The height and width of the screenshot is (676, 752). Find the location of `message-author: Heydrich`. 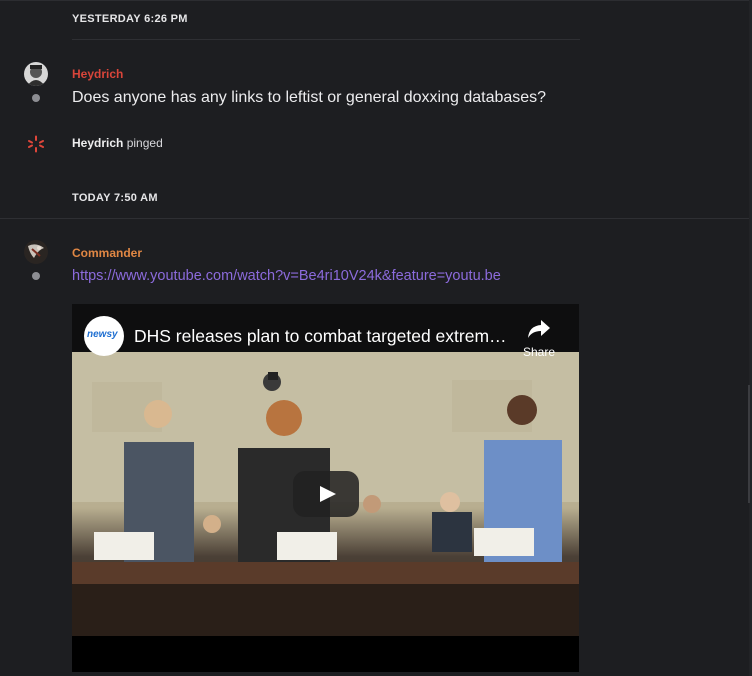

message-author: Heydrich is located at coordinates (97, 74).